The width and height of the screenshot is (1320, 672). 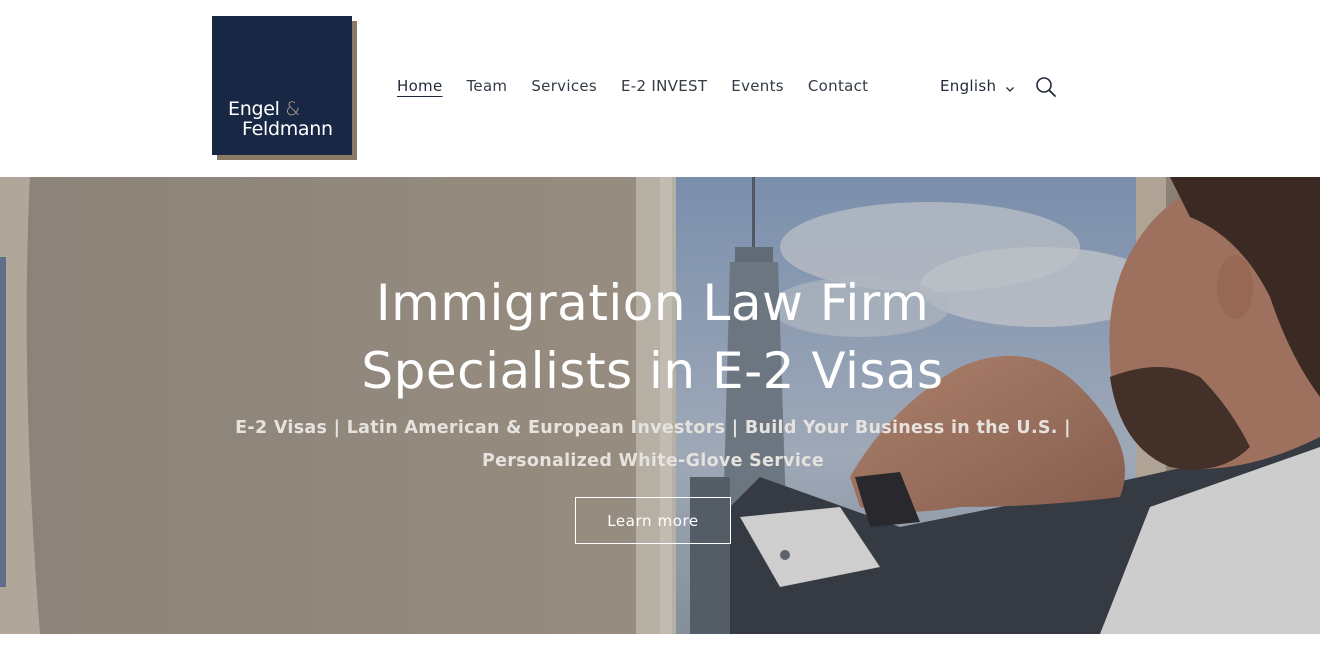 I want to click on nav-item-events: Events, so click(x=757, y=86).